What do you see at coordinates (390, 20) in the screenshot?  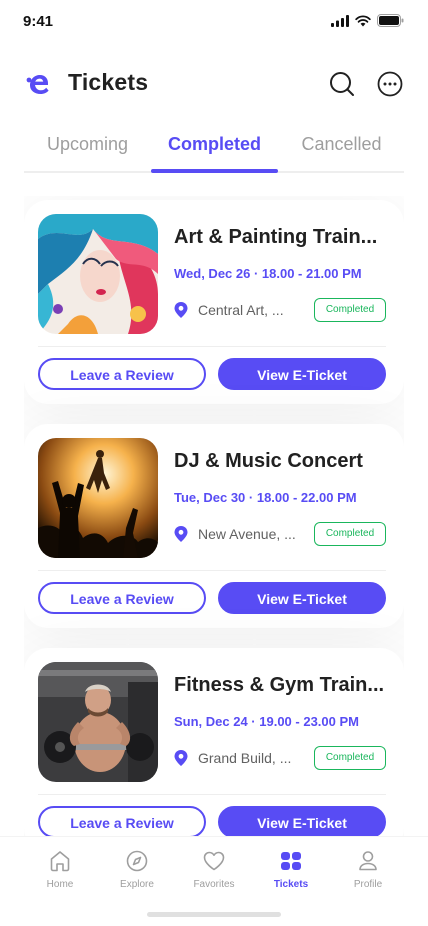 I see `battery-icon` at bounding box center [390, 20].